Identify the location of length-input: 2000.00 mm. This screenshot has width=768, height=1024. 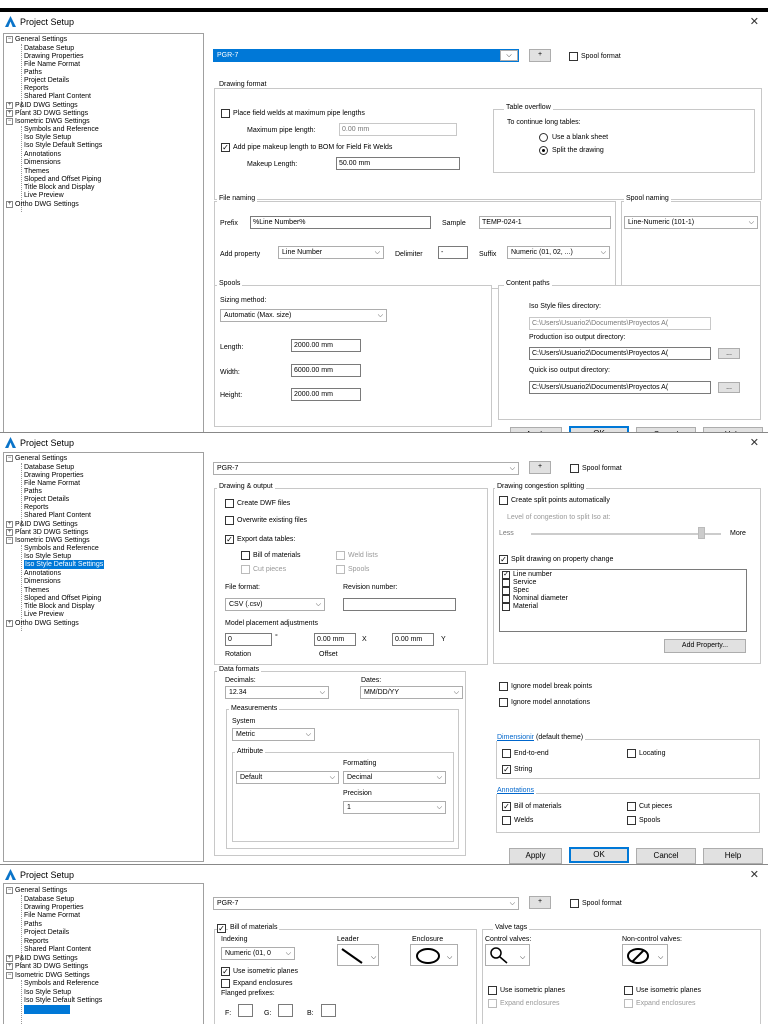
(326, 345).